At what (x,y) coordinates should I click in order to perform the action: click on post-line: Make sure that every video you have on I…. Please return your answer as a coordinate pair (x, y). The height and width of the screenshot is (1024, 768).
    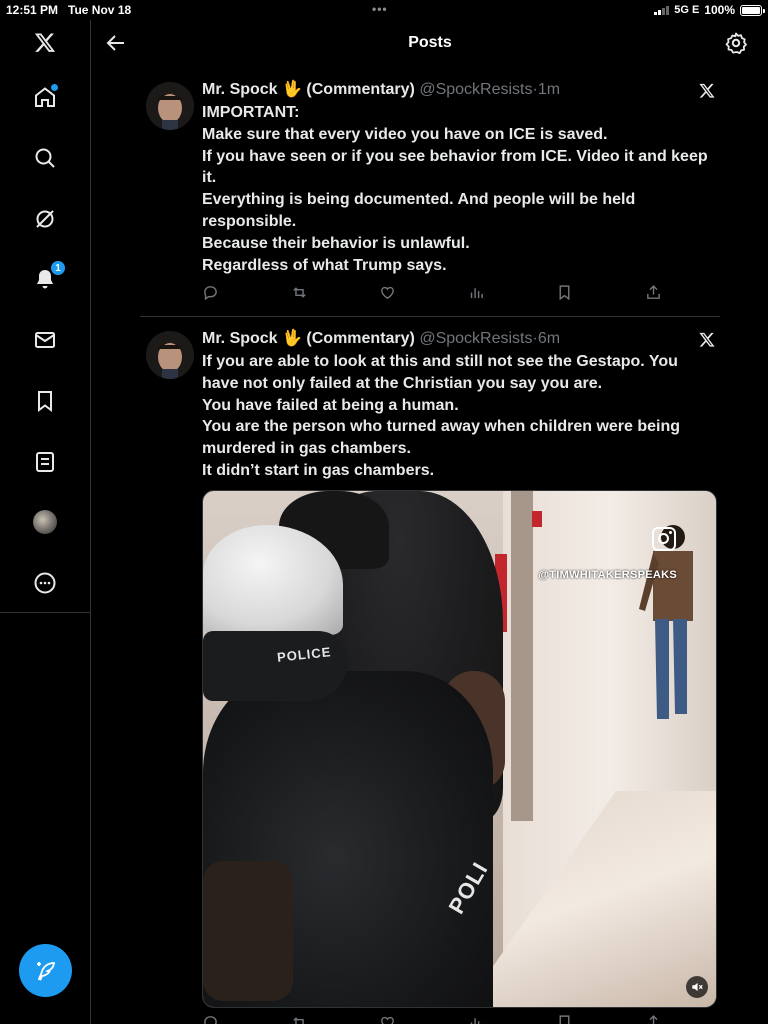
    Looking at the image, I should click on (405, 134).